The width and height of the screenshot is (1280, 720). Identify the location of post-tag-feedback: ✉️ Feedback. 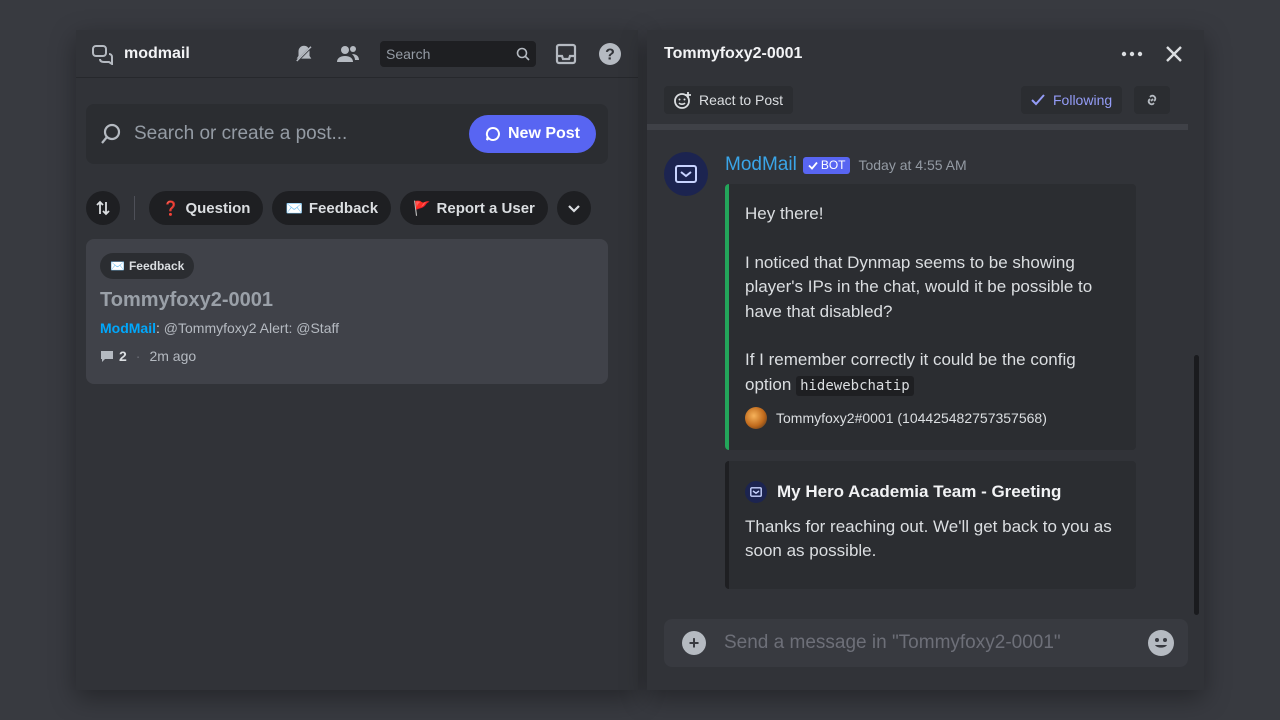
(147, 266).